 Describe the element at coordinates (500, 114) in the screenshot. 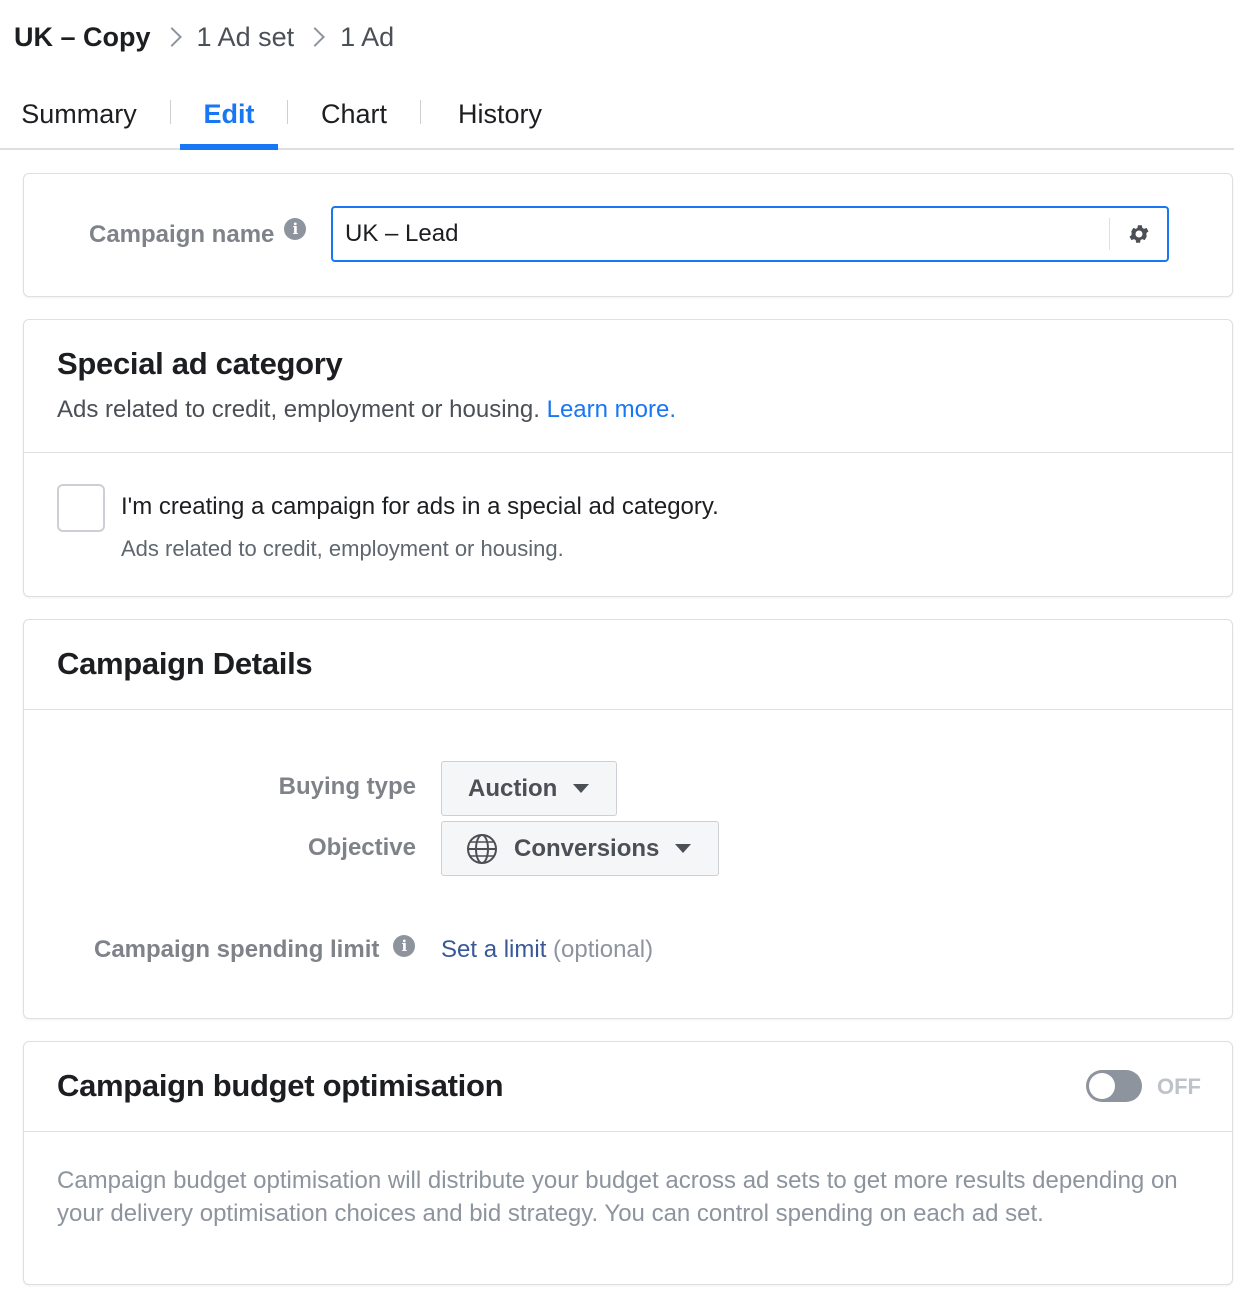

I see `tab-history: History` at that location.